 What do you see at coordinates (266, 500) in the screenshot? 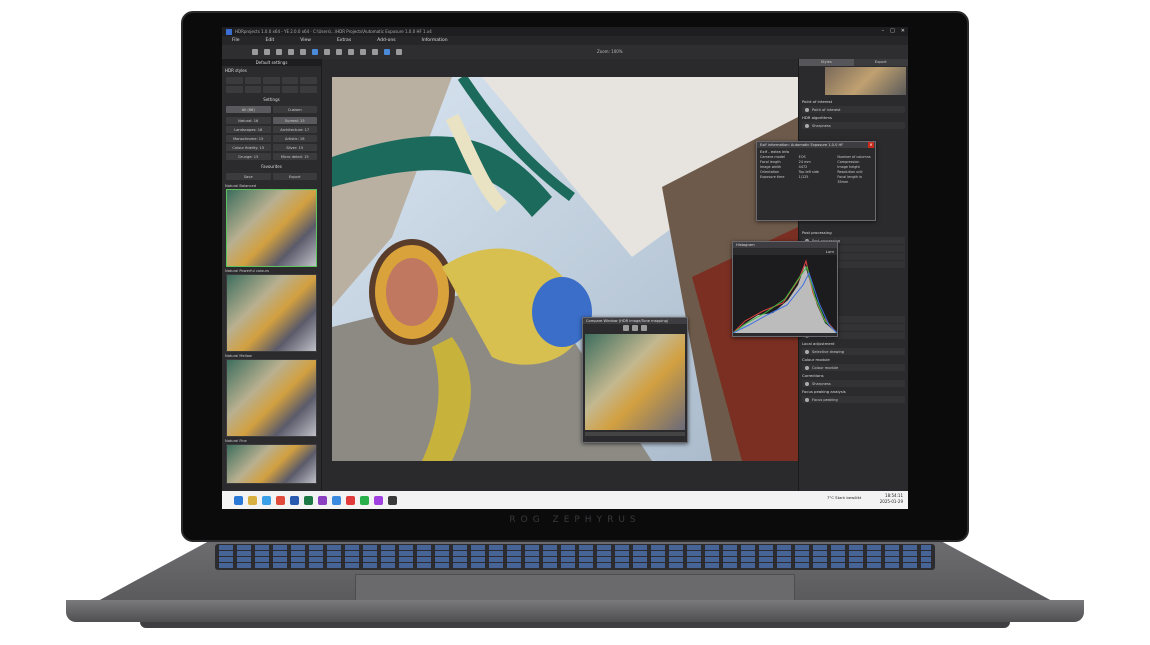
I see `edge-icon` at bounding box center [266, 500].